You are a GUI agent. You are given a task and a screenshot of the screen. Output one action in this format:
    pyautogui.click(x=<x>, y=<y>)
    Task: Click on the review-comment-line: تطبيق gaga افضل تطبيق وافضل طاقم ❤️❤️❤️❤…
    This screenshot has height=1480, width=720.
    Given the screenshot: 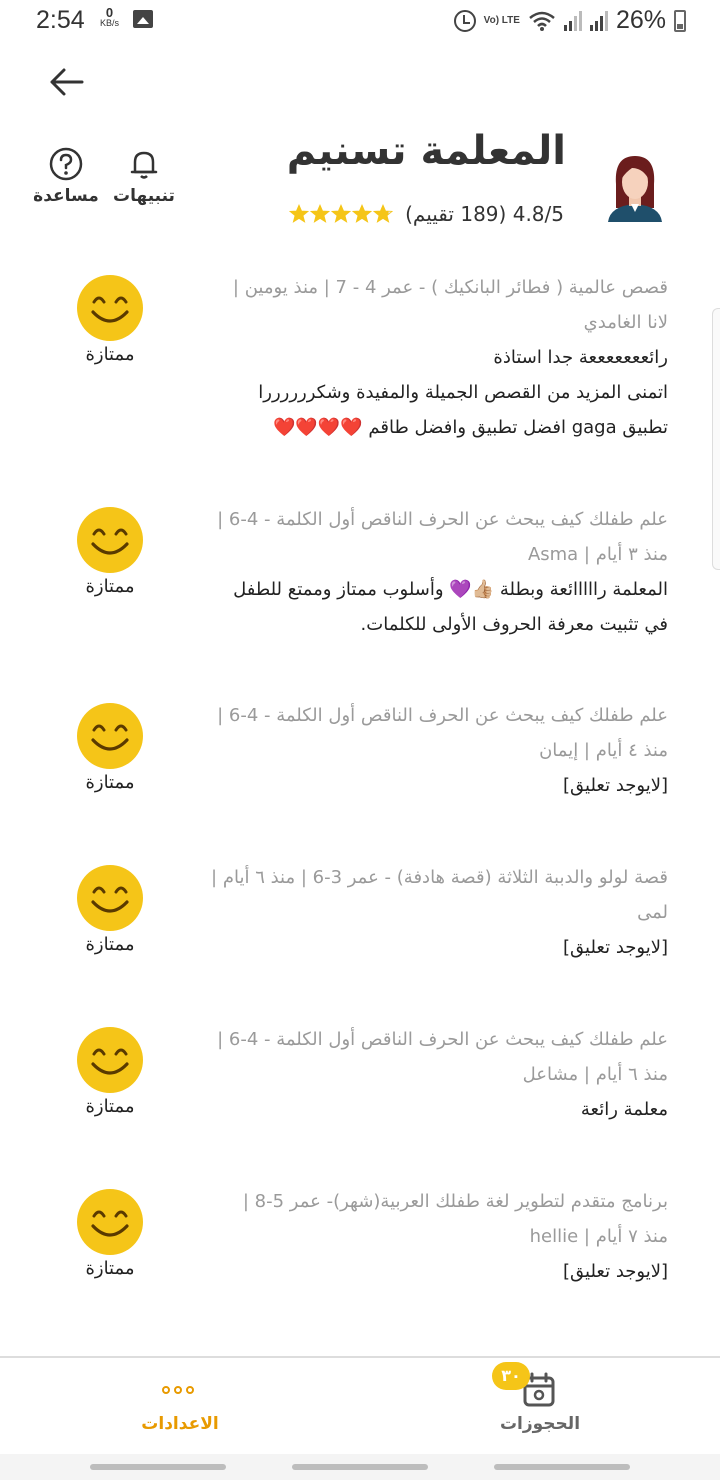 What is the action you would take?
    pyautogui.click(x=470, y=427)
    